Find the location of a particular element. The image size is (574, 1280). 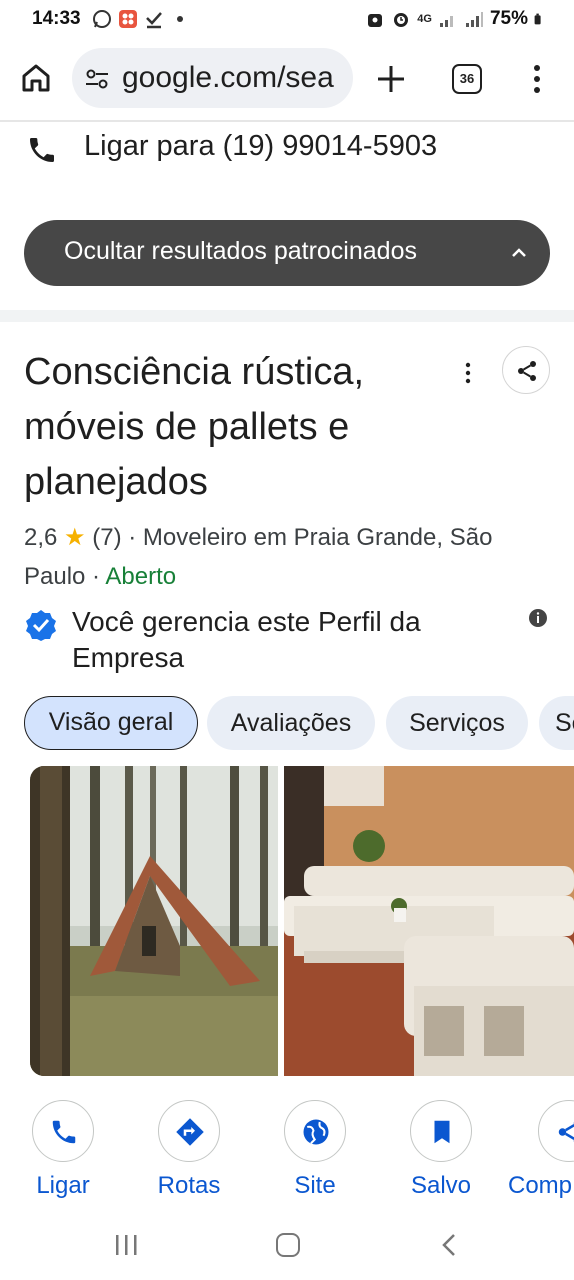

website-action-button: Site is located at coordinates (315, 1153).